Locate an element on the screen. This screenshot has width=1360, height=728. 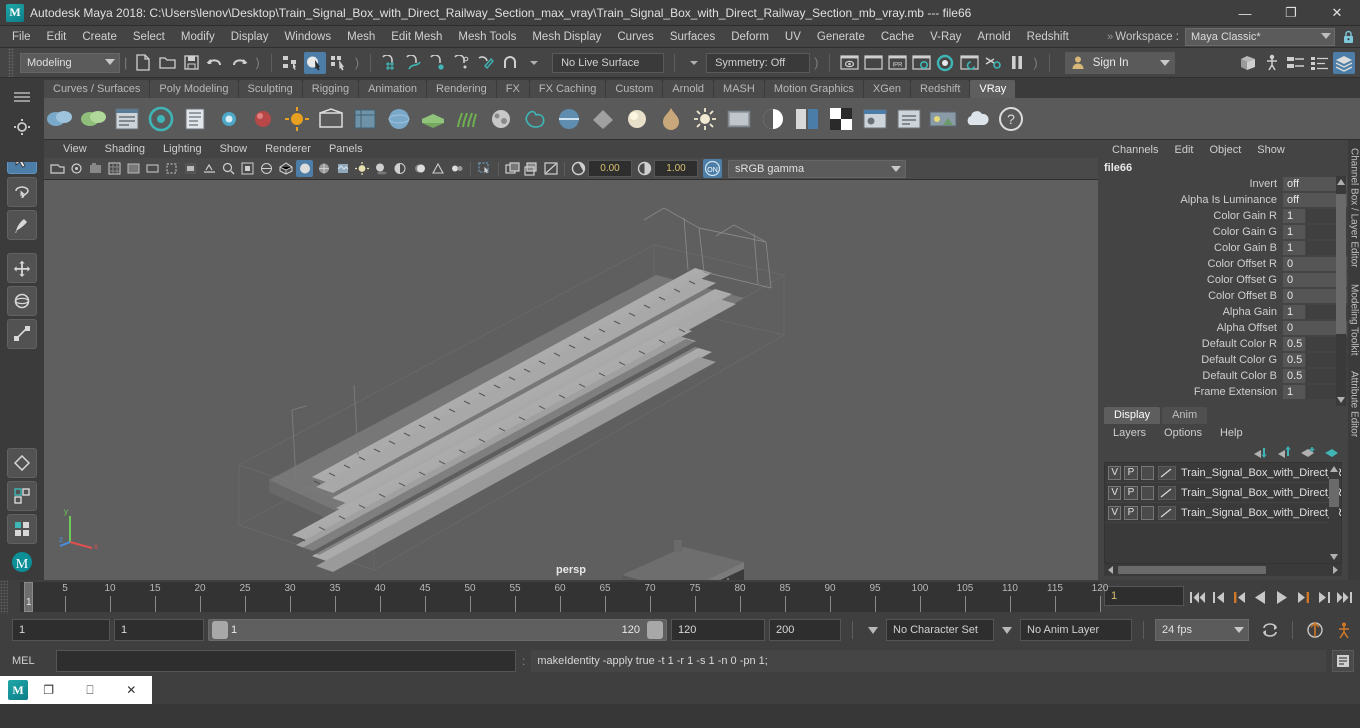
playback-start-field: 1 is located at coordinates (159, 630).